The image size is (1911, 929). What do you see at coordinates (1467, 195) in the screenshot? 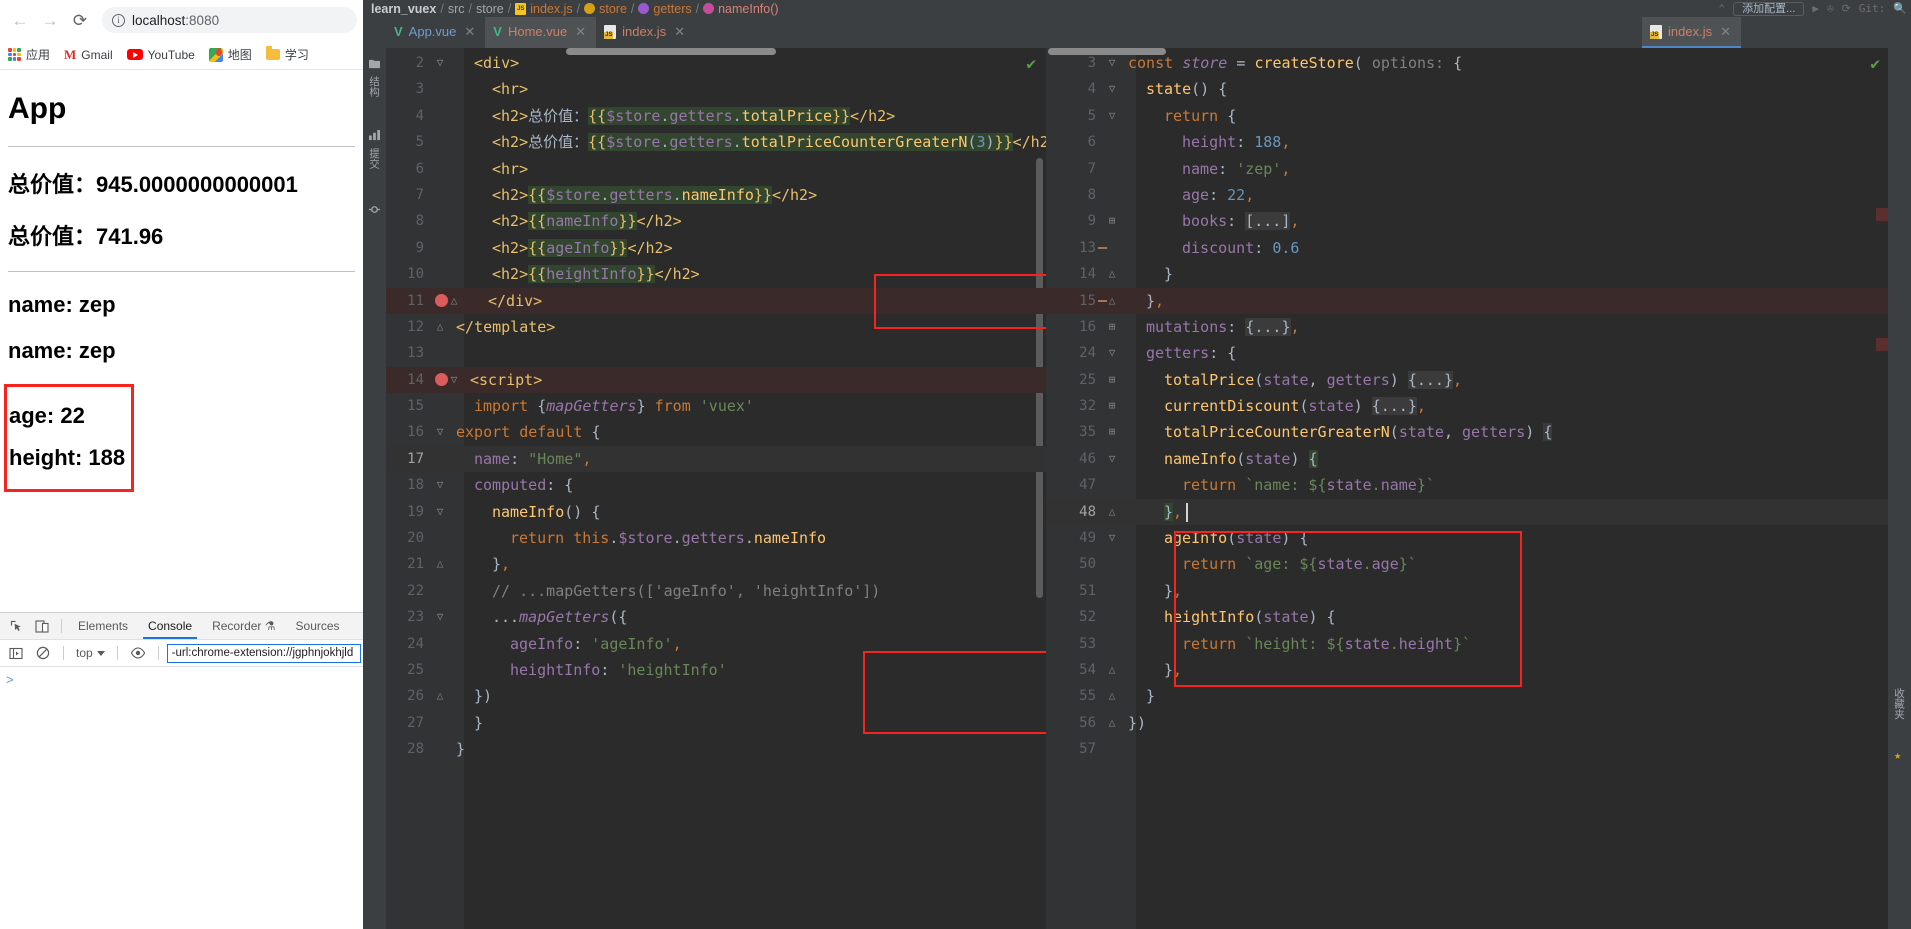
I see `code-line: 8 age: 22,` at bounding box center [1467, 195].